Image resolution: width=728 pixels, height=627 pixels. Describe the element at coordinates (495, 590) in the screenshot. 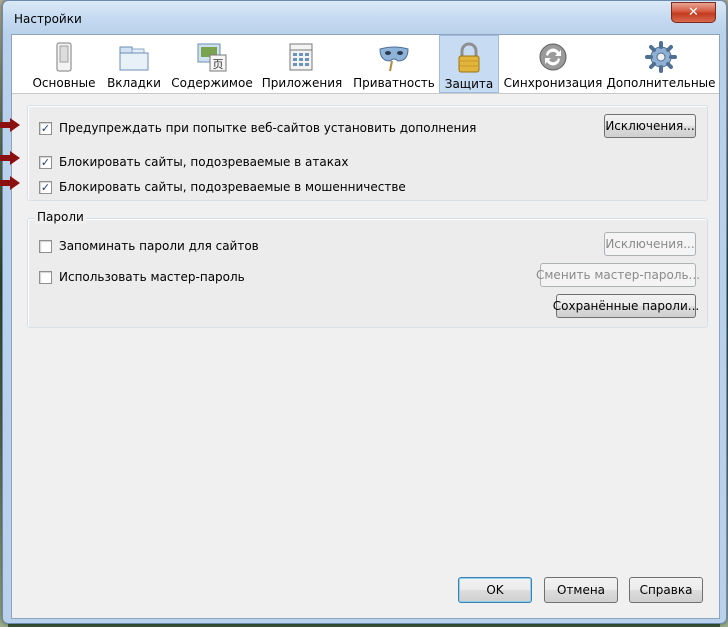

I see `ok-button: OK` at that location.